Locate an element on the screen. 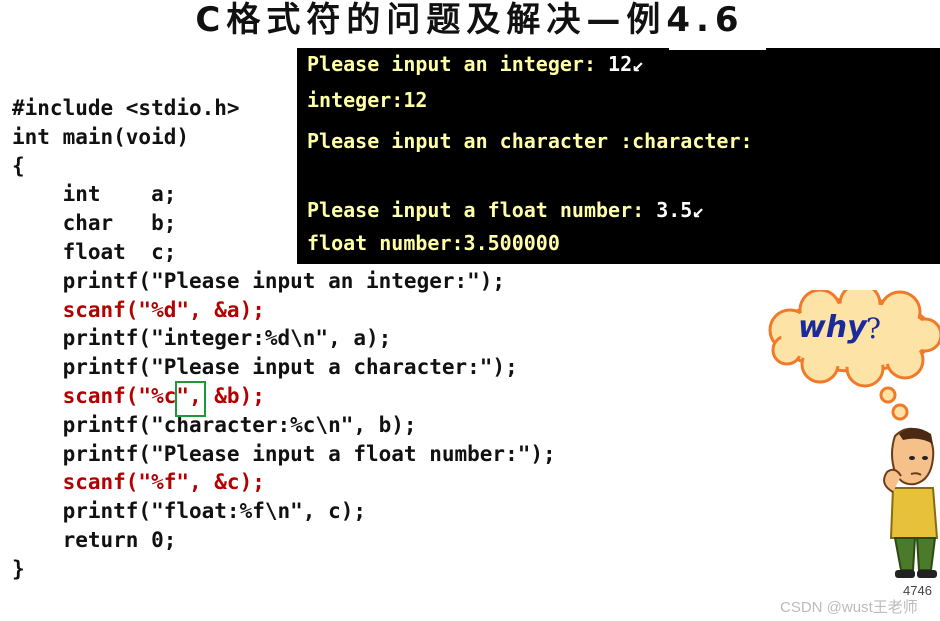 The height and width of the screenshot is (621, 940). console-input: 3.5↙ is located at coordinates (680, 210).